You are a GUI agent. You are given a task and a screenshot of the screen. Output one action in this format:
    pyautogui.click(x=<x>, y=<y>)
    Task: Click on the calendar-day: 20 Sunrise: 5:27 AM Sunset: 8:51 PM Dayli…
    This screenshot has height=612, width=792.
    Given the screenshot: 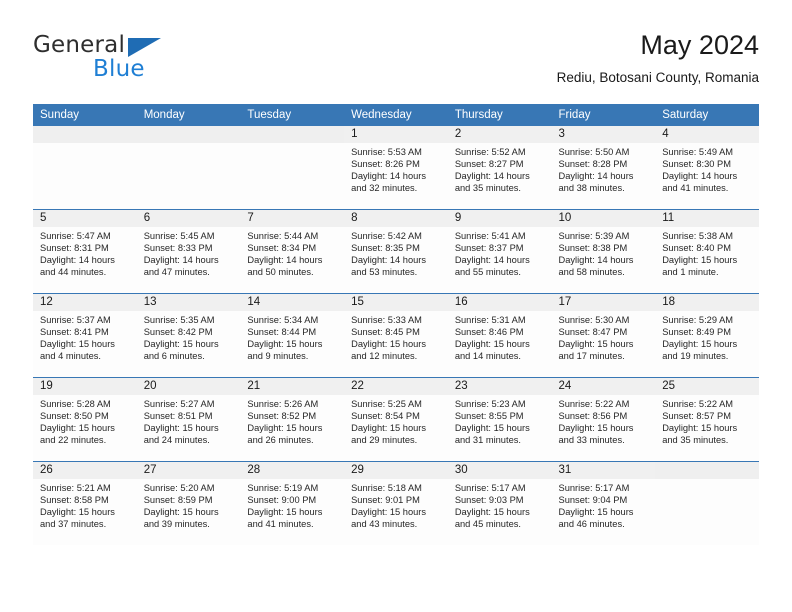 What is the action you would take?
    pyautogui.click(x=188, y=419)
    